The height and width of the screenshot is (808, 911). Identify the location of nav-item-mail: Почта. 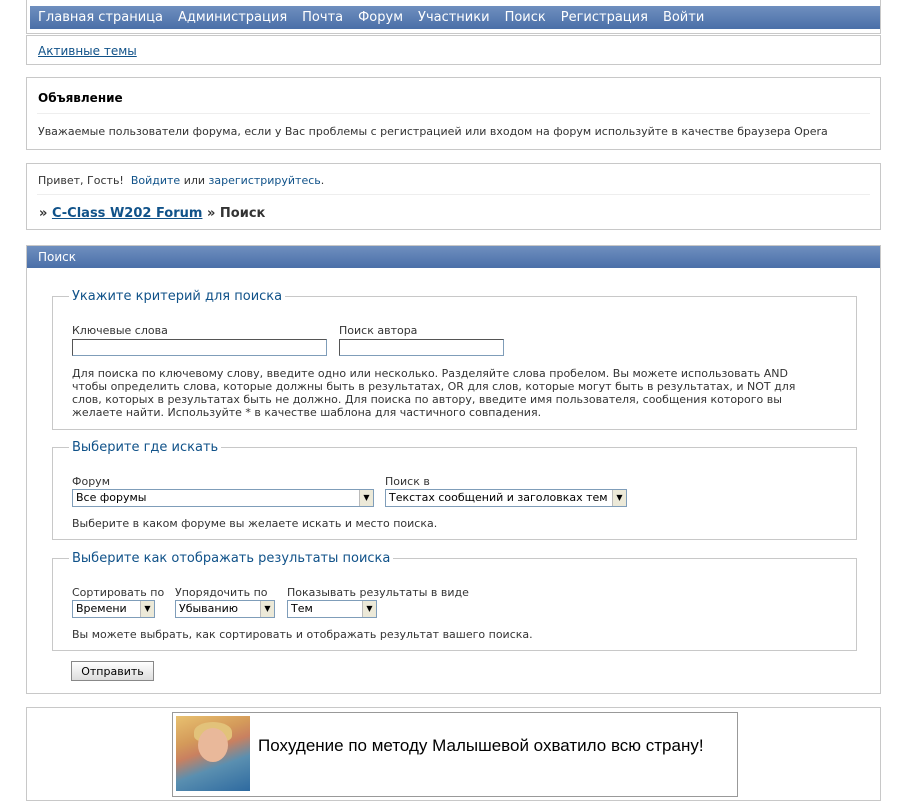
(322, 17).